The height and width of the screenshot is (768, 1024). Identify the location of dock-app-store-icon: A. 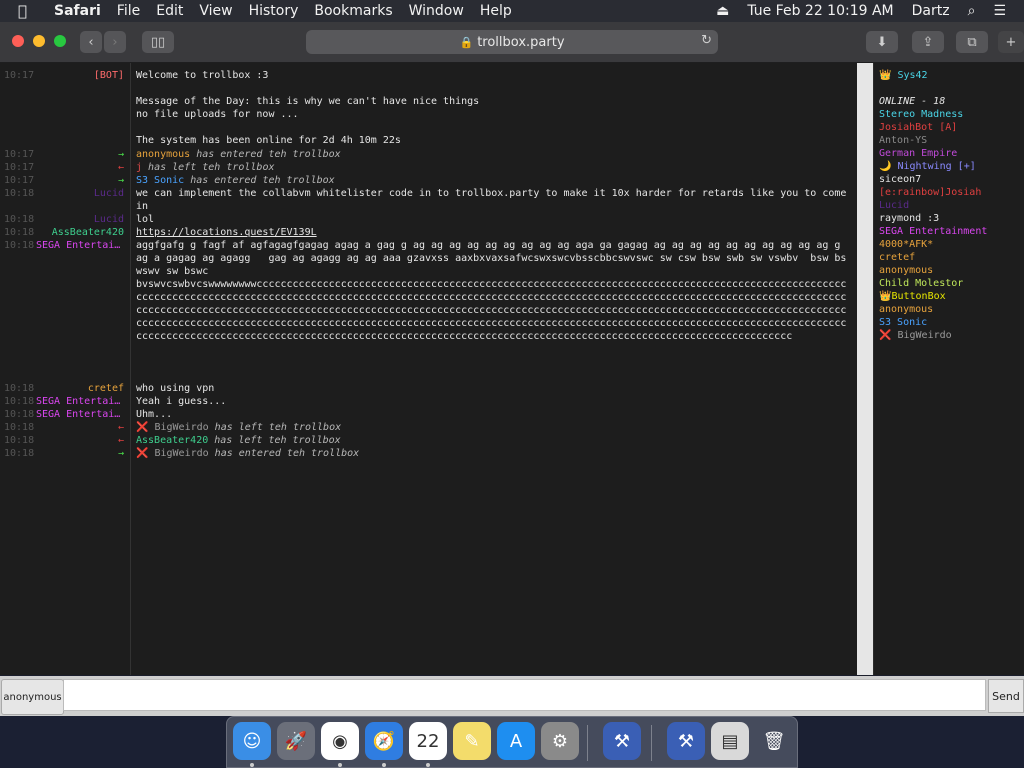
(516, 741).